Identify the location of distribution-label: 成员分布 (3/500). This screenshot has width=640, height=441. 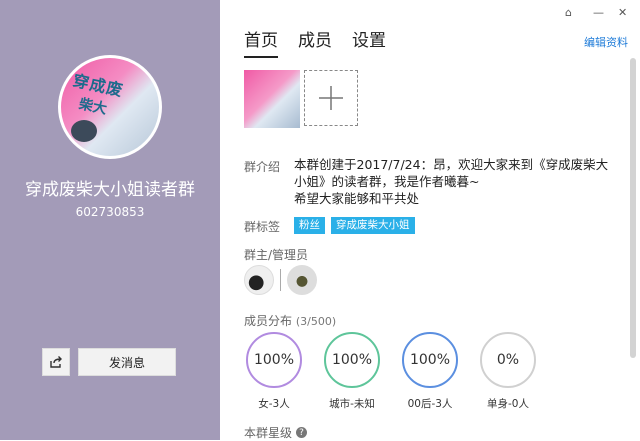
(290, 320).